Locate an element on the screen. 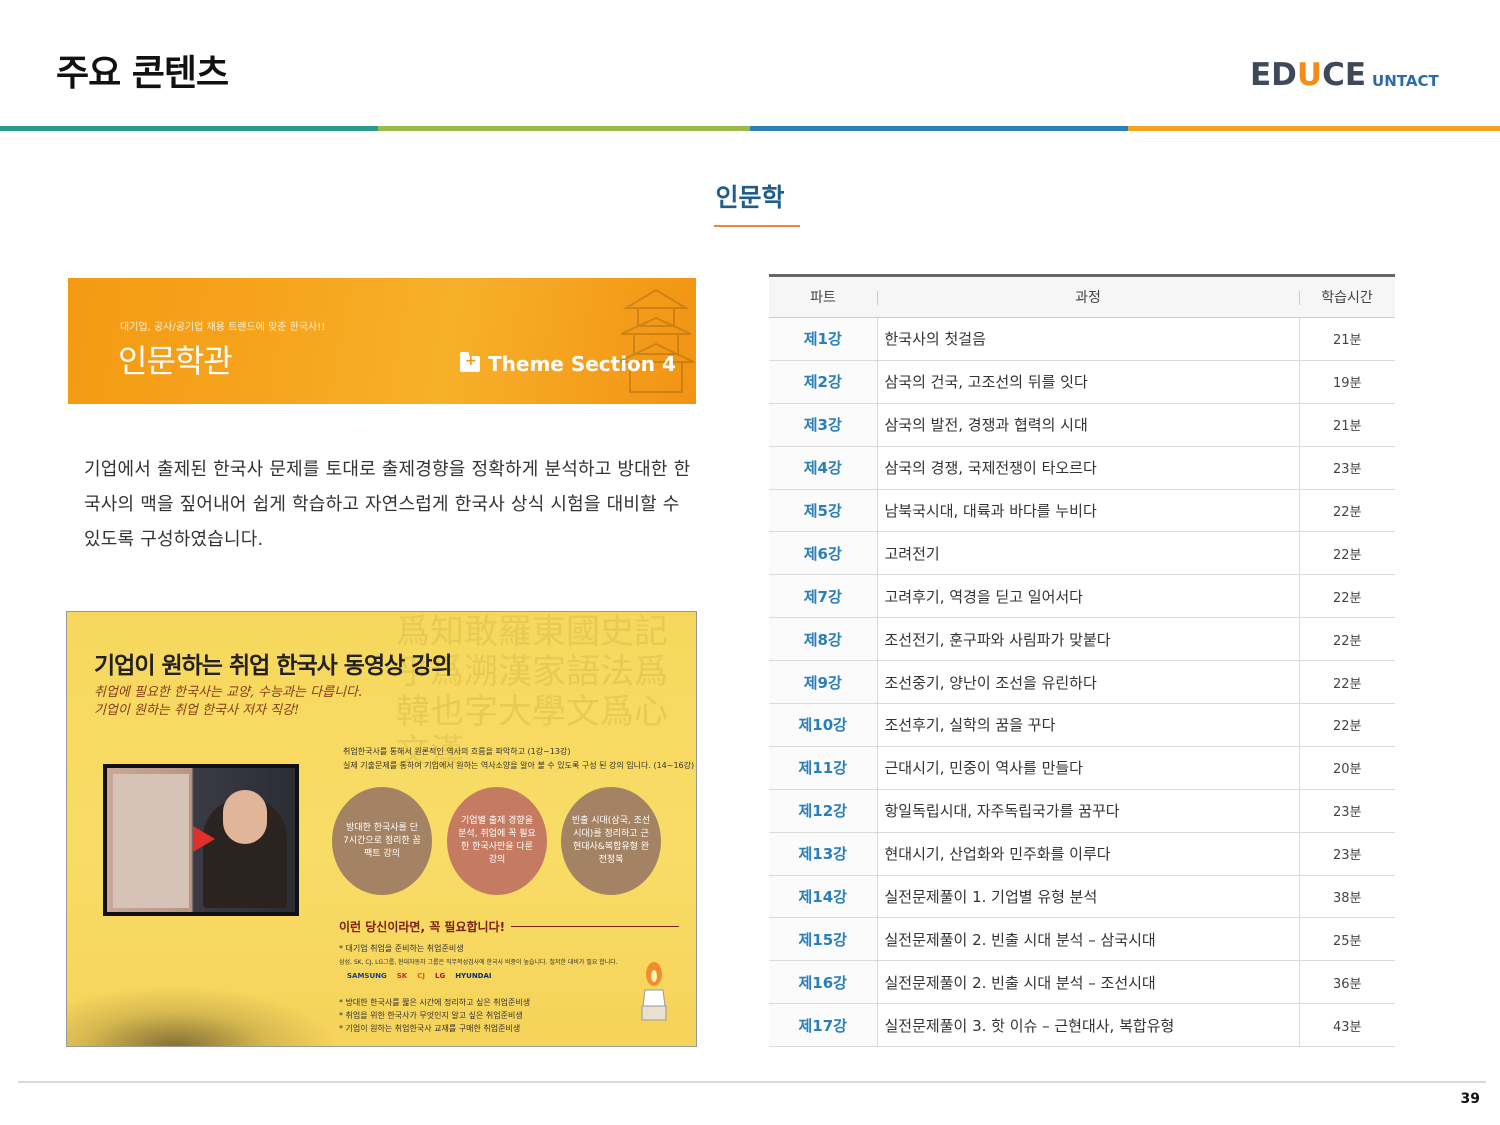 The image size is (1500, 1125). part-cell: 제11강 is located at coordinates (823, 768).